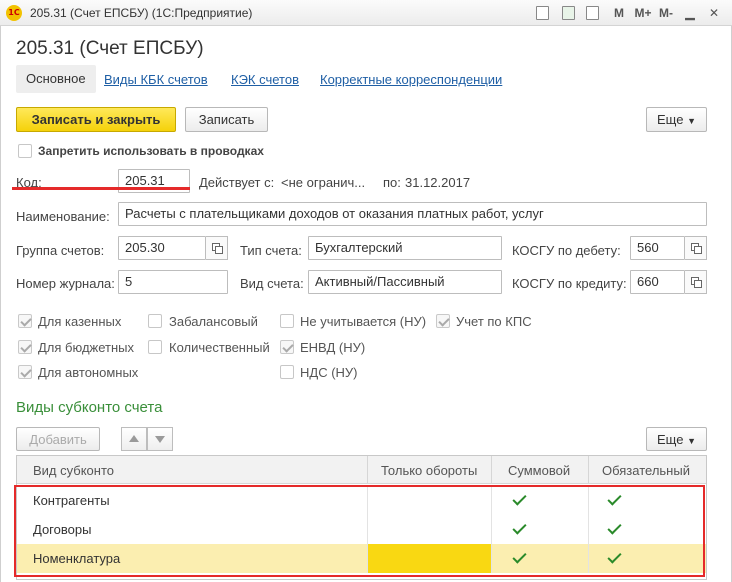 The image size is (732, 582). I want to click on kps-label: Учет по КПС, so click(494, 321).